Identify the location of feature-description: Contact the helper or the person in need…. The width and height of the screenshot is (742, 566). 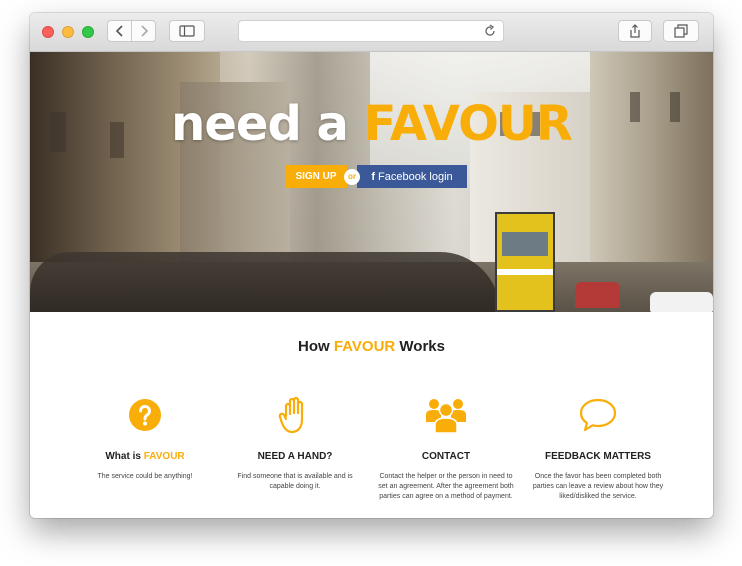
(446, 486).